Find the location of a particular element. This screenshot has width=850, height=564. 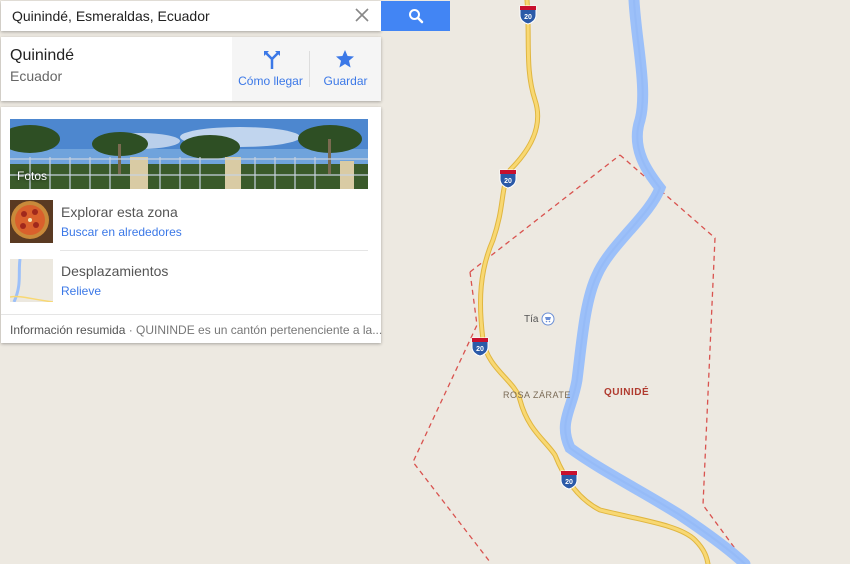

place-title: Quinindé is located at coordinates (42, 55).